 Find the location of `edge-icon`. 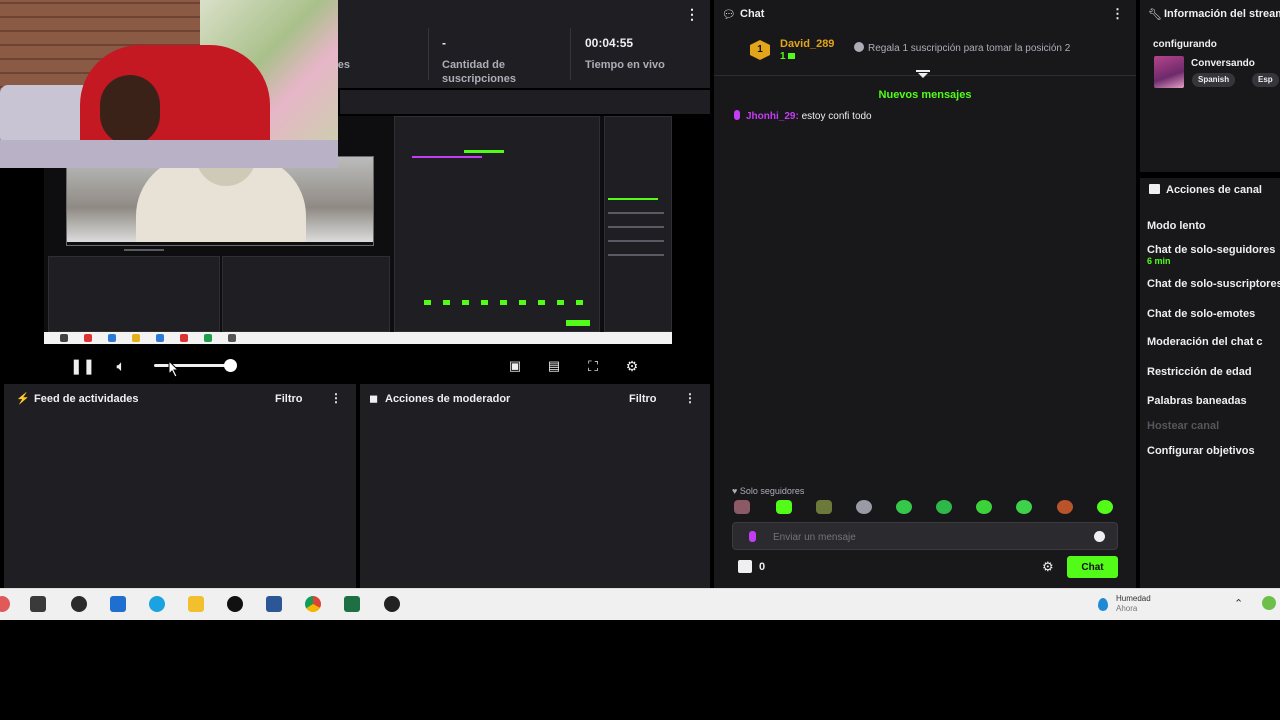

edge-icon is located at coordinates (157, 604).